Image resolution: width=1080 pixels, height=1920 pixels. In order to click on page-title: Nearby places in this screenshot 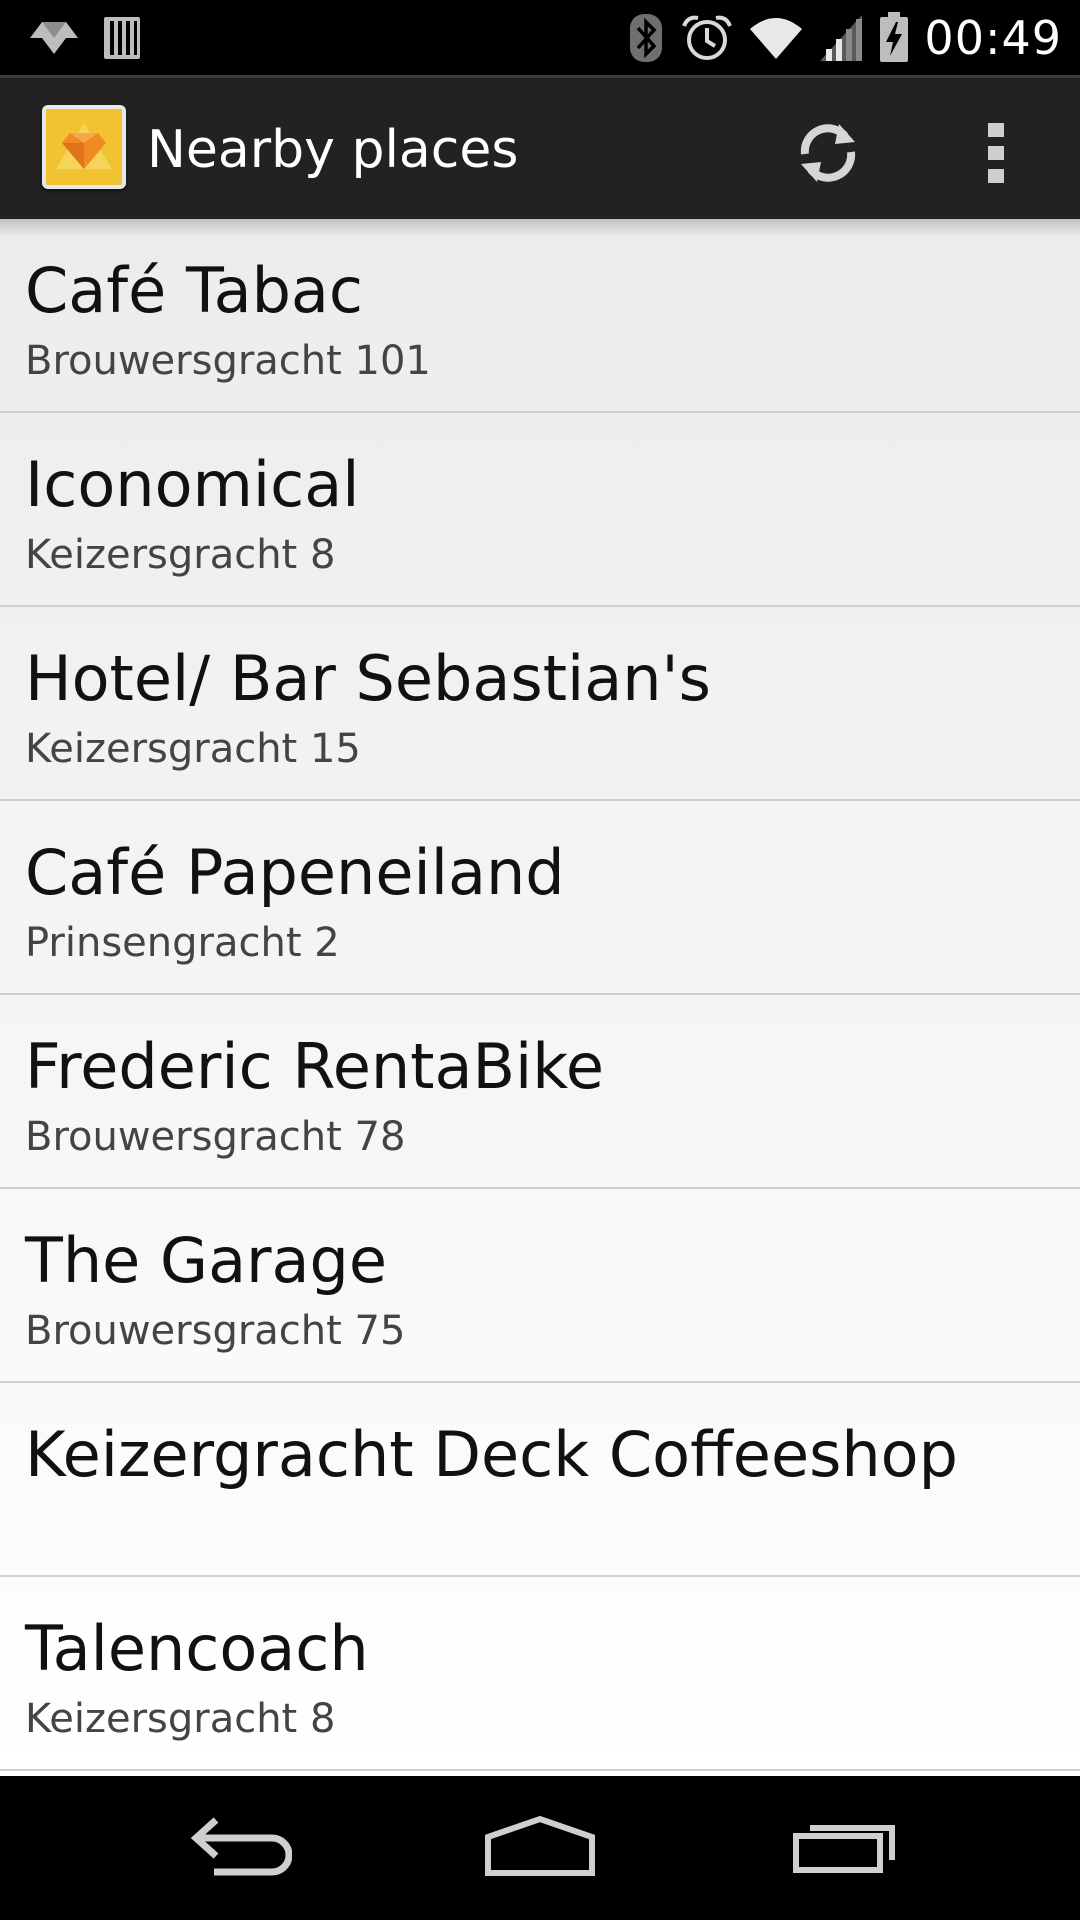, I will do `click(333, 150)`.